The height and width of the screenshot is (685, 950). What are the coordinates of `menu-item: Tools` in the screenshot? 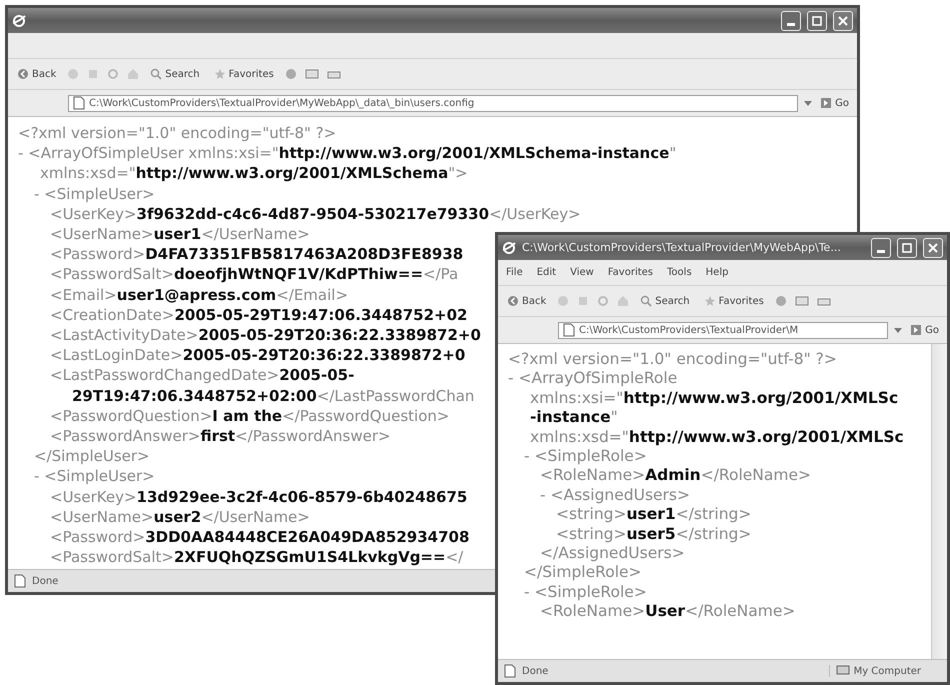 It's located at (679, 272).